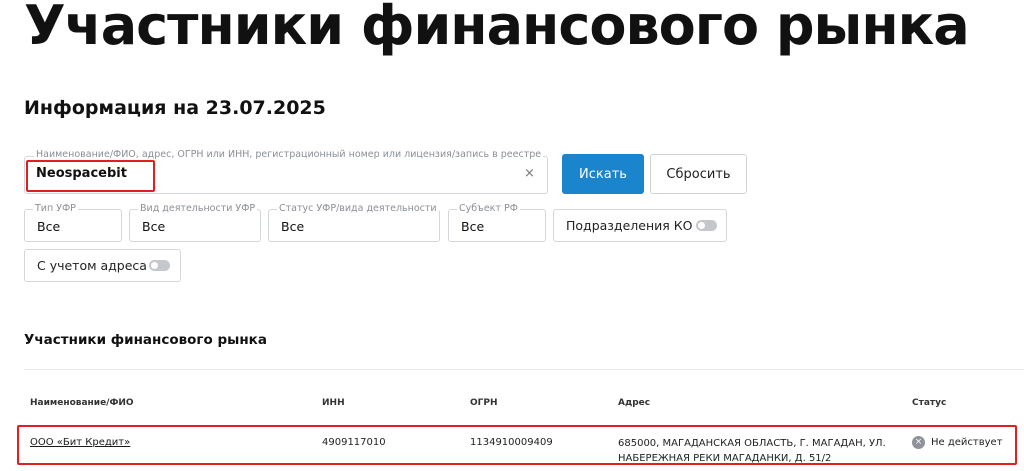 The height and width of the screenshot is (471, 1024). I want to click on with-address-toggle, so click(159, 265).